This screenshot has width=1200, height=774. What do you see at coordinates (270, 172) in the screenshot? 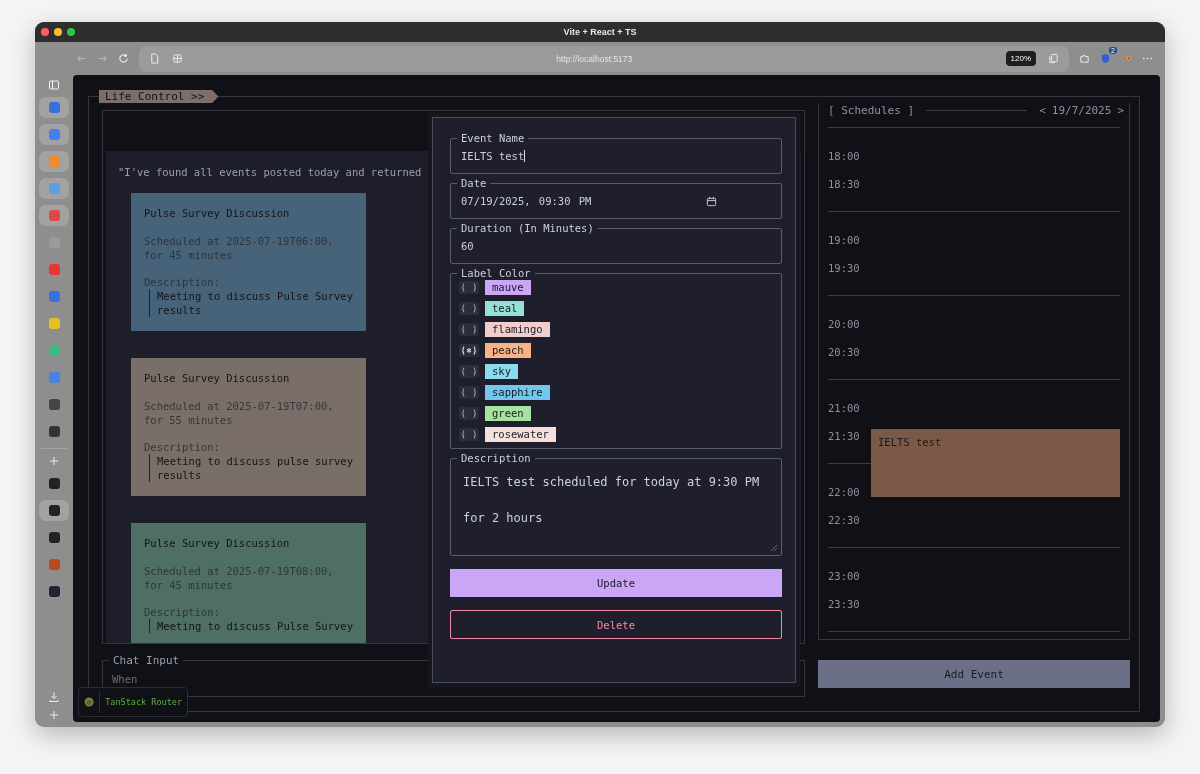
I see `chat-message: "I've found all events posted today and returned` at bounding box center [270, 172].